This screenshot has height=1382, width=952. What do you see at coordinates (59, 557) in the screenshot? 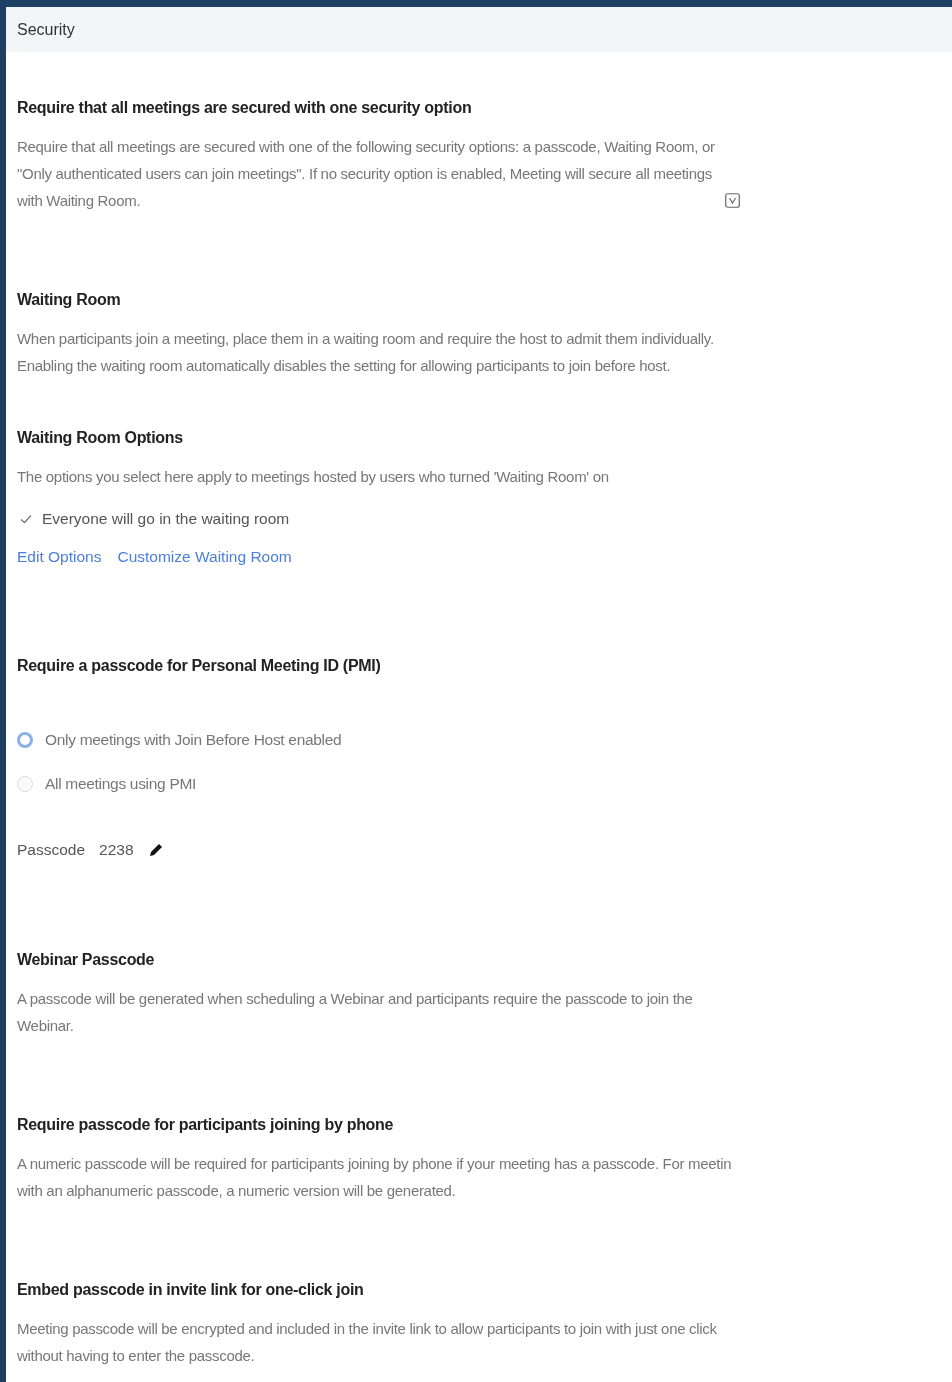
I see `text-link: Edit Options` at bounding box center [59, 557].